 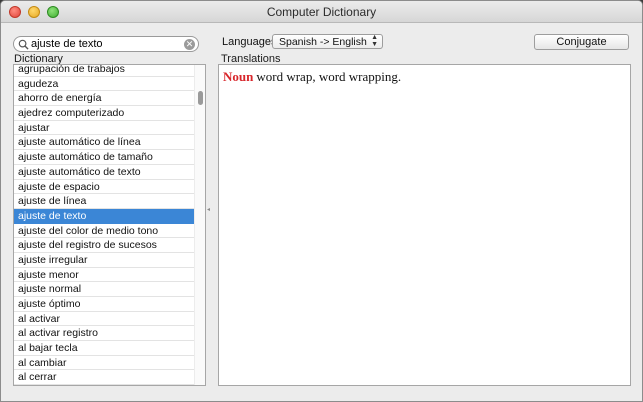 I want to click on list-item: al cerrar, so click(x=104, y=377).